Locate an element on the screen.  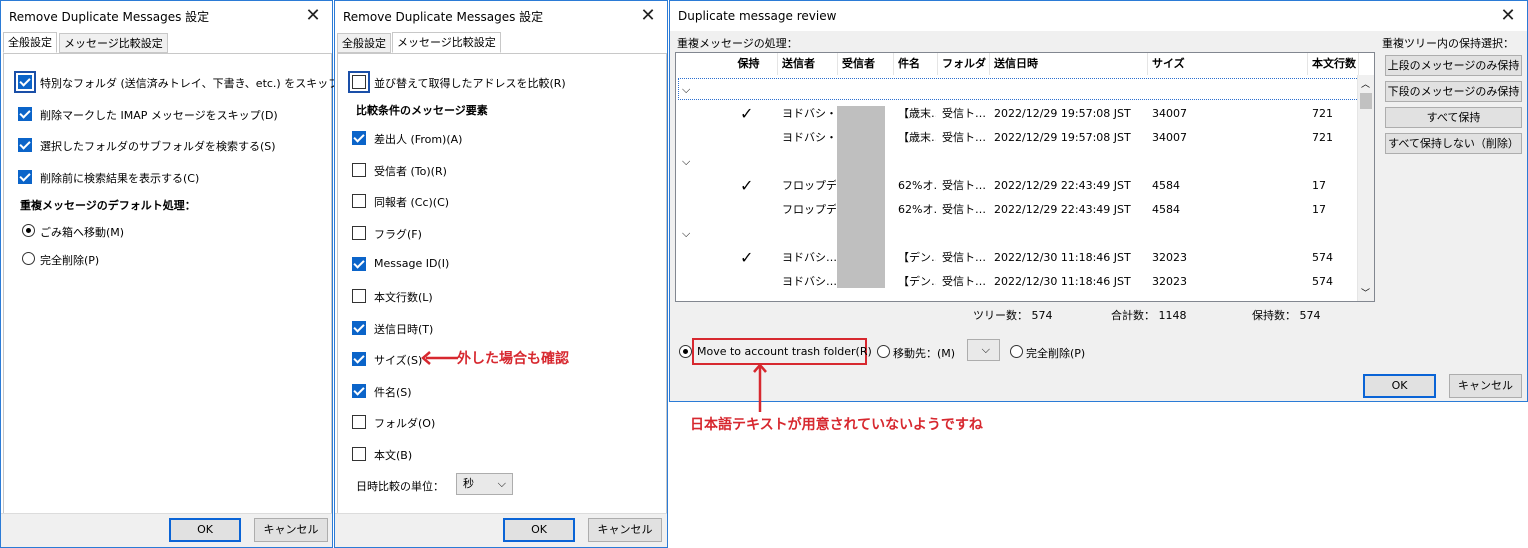
scroll-up-icon: ︿ is located at coordinates (1365, 83).